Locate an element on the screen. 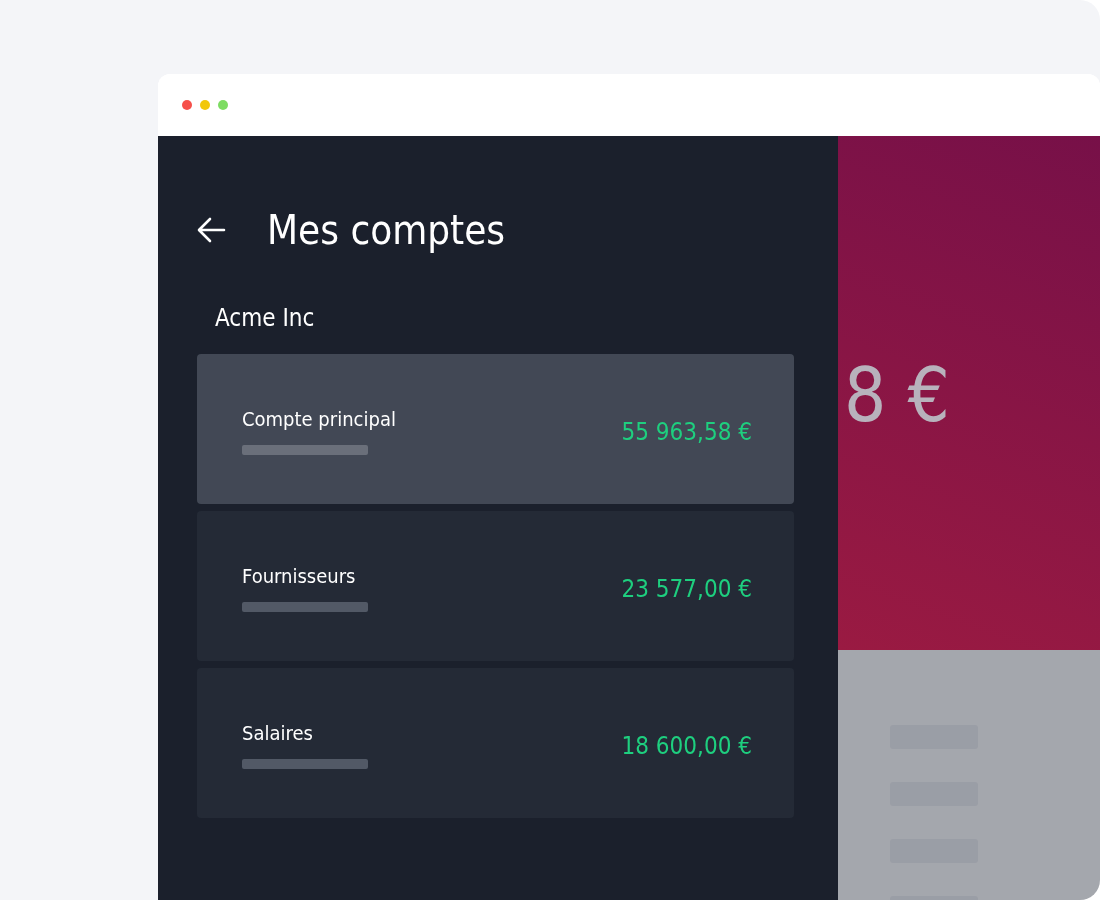 This screenshot has width=1100, height=900. account-name: Compte principal is located at coordinates (319, 419).